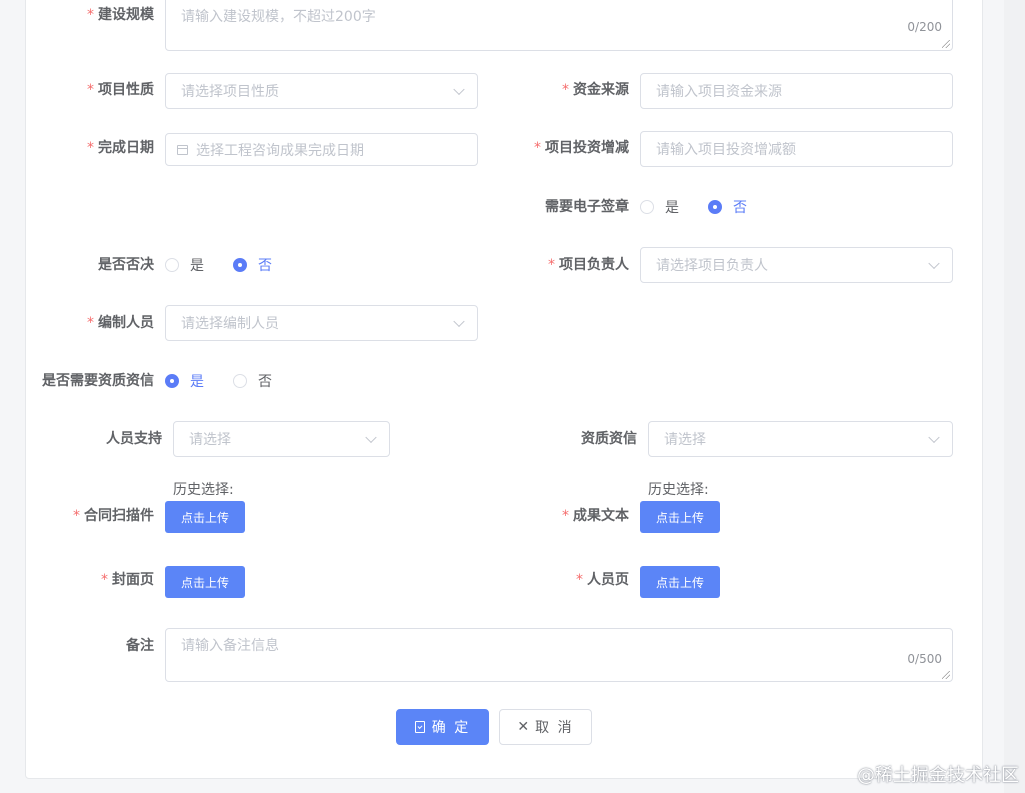  I want to click on nature-placeholder: 请选择项目性质, so click(230, 92).